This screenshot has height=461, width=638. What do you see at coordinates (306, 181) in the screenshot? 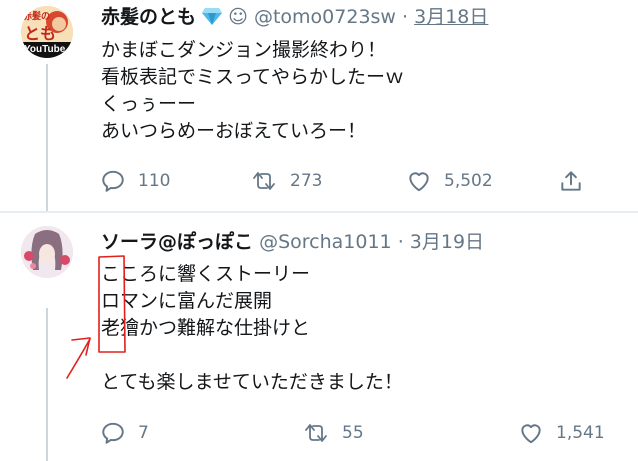
I see `retweet-count: 273` at bounding box center [306, 181].